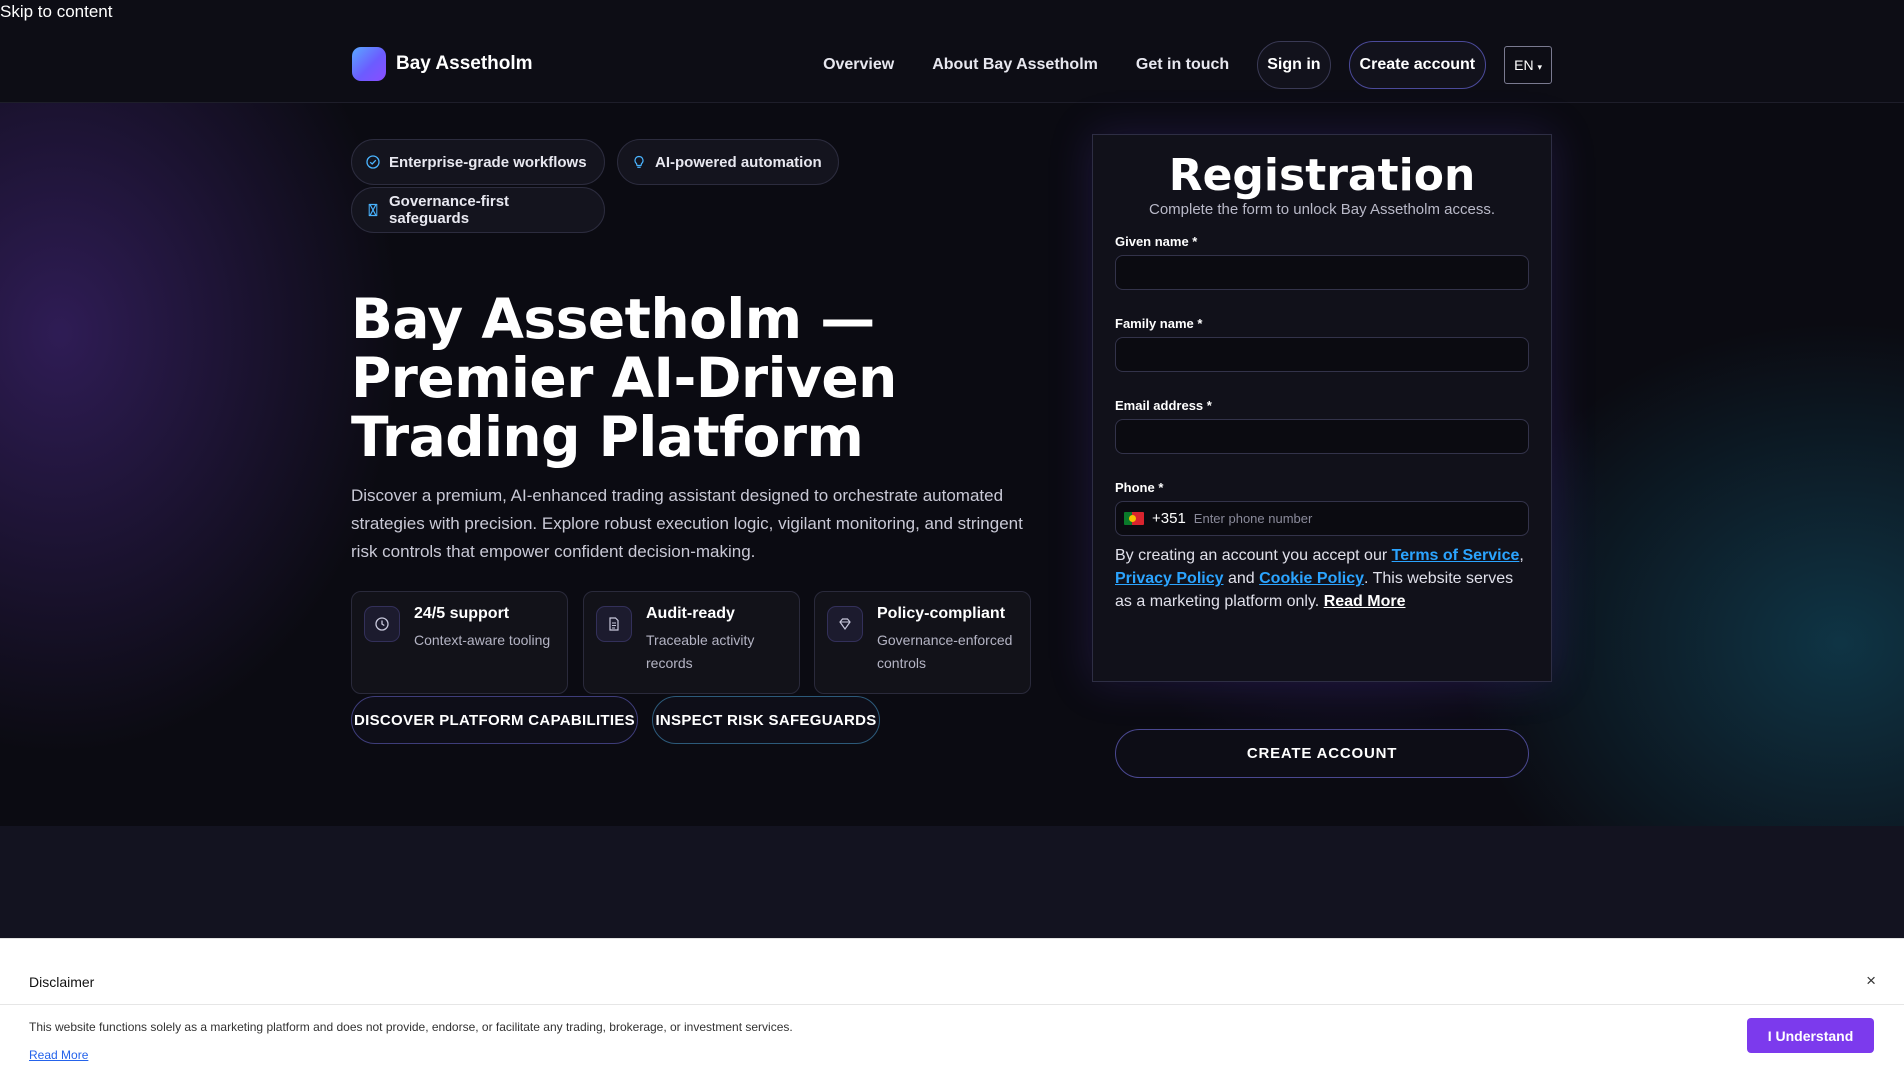 This screenshot has height=1078, width=1904. What do you see at coordinates (1417, 65) in the screenshot?
I see `create-account-nav-button: Create account` at bounding box center [1417, 65].